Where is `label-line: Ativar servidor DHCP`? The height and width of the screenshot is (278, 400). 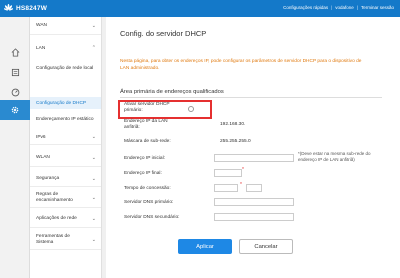
label-line: Ativar servidor DHCP is located at coordinates (147, 104).